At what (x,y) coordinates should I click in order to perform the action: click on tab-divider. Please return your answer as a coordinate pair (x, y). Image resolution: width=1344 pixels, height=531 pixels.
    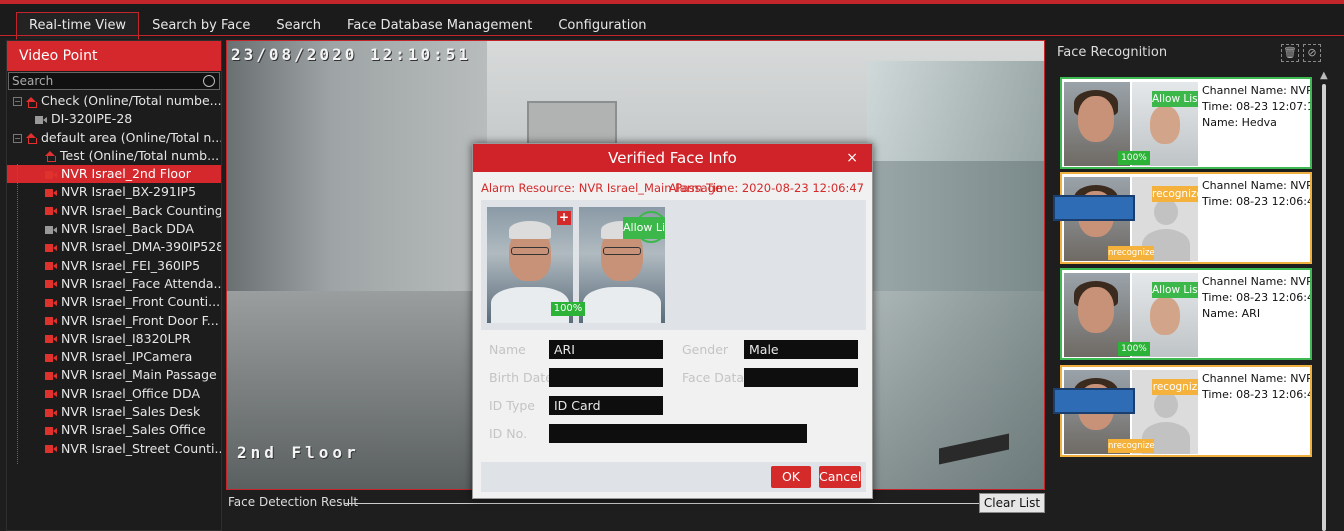
    Looking at the image, I should click on (672, 35).